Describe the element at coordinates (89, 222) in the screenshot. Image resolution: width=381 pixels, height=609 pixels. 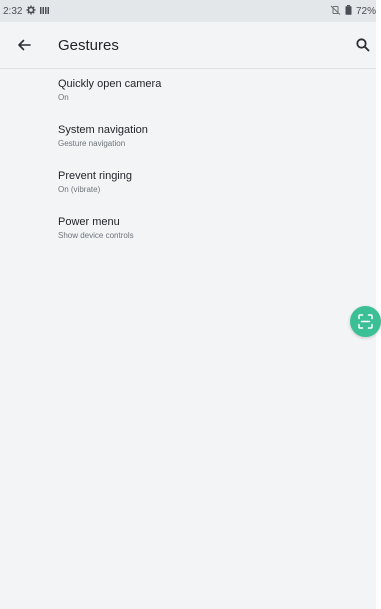
I see `item-title: Power menu` at that location.